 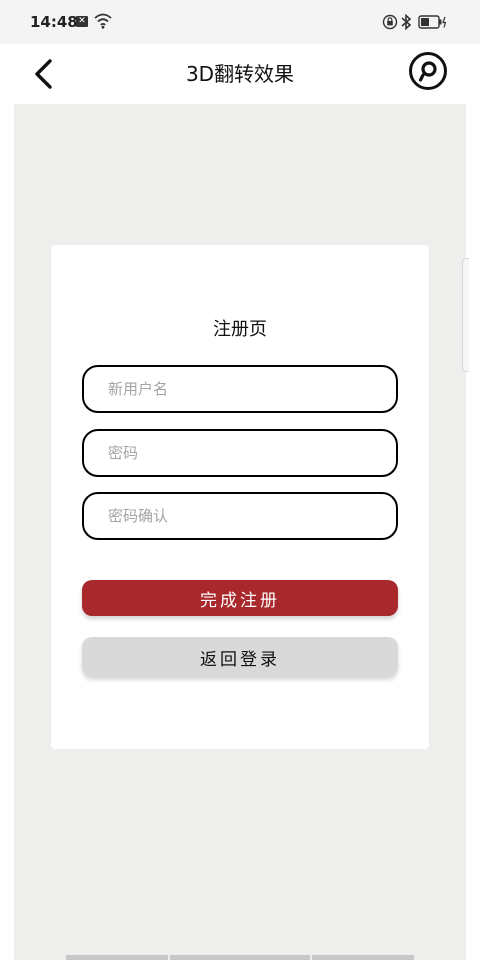 I want to click on status-bar: 14:48 ✕, so click(x=240, y=22).